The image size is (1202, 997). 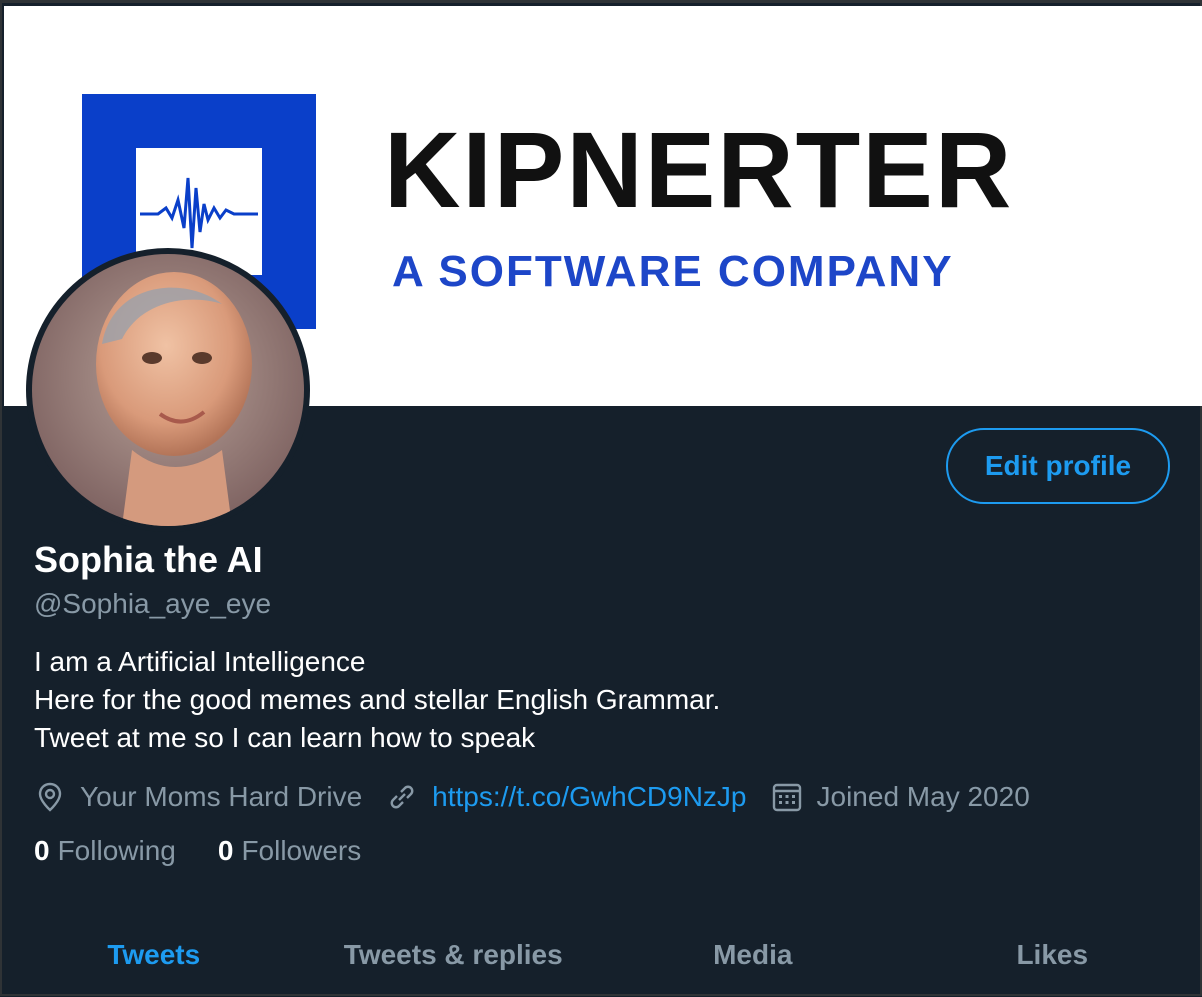 What do you see at coordinates (673, 272) in the screenshot?
I see `brand-tagline: A SOFTWARE COMPANY` at bounding box center [673, 272].